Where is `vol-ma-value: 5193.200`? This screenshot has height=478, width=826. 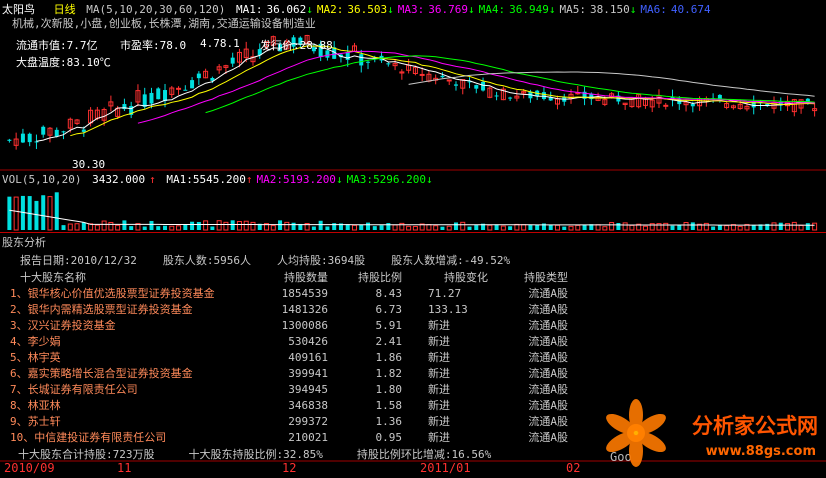
vol-ma-value: 5193.200 is located at coordinates (309, 179).